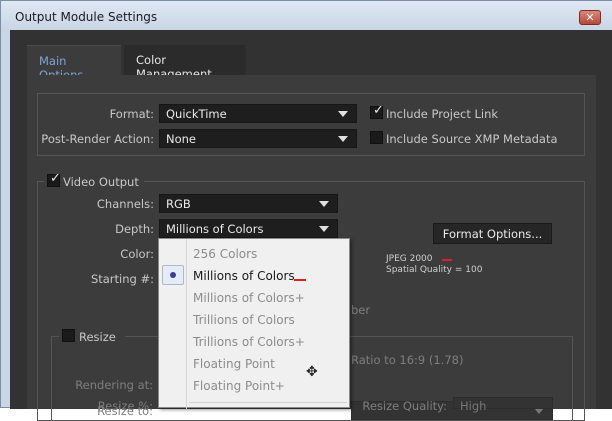 This screenshot has height=421, width=612. Describe the element at coordinates (409, 259) in the screenshot. I see `codec-info-line1: JPEG 2000` at that location.